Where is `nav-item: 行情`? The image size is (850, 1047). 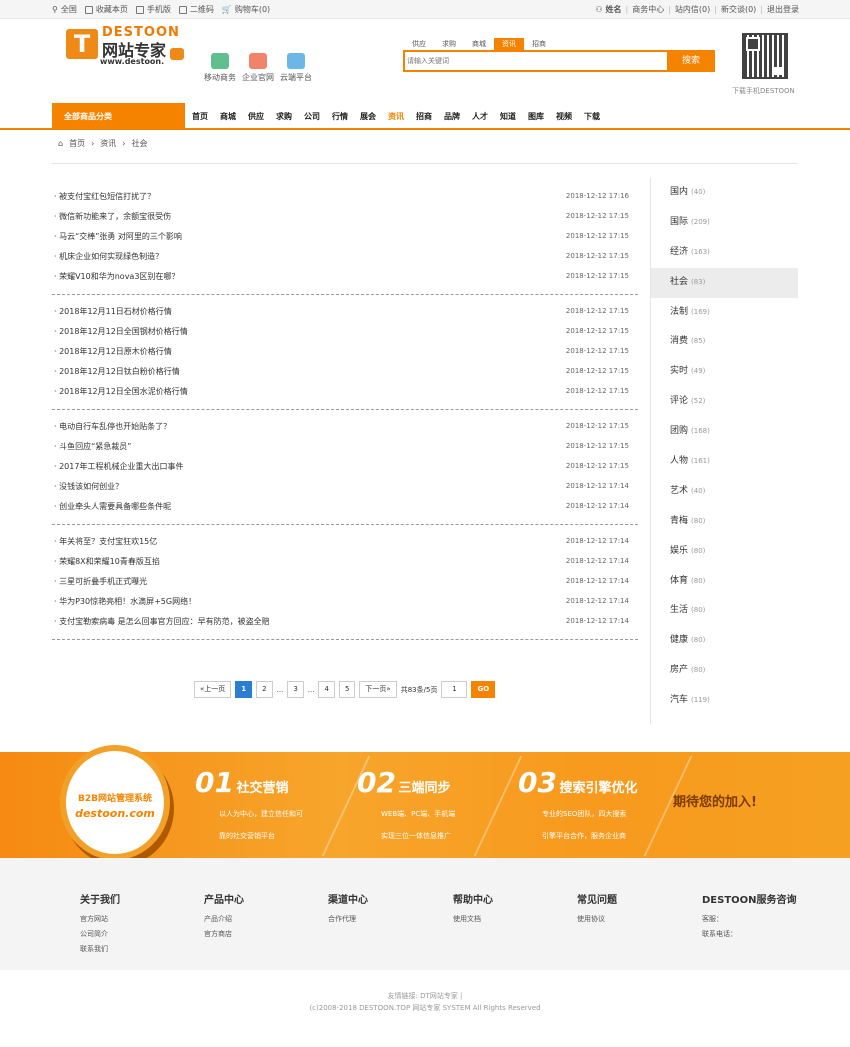 nav-item: 行情 is located at coordinates (340, 116).